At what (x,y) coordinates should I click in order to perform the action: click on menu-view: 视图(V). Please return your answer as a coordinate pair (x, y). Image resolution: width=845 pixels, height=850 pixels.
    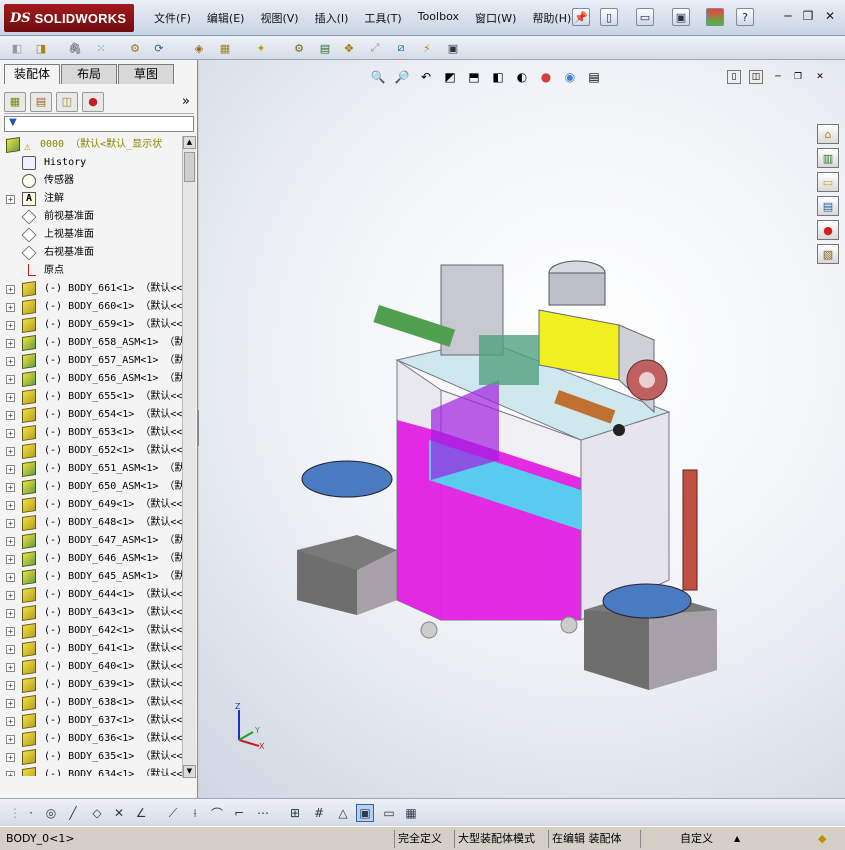
    Looking at the image, I should click on (279, 18).